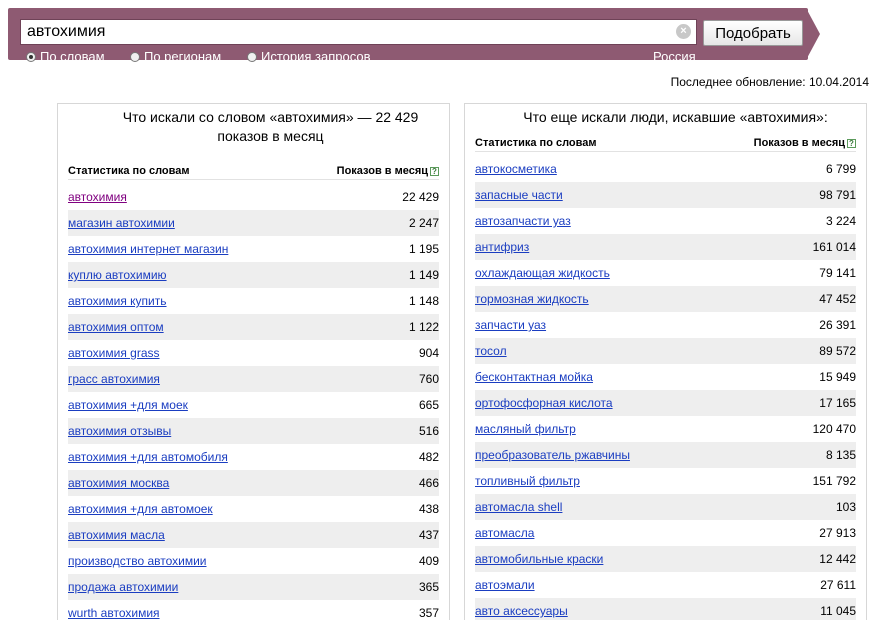  Describe the element at coordinates (253, 379) in the screenshot. I see `table-row: грасс автохимия 760` at that location.